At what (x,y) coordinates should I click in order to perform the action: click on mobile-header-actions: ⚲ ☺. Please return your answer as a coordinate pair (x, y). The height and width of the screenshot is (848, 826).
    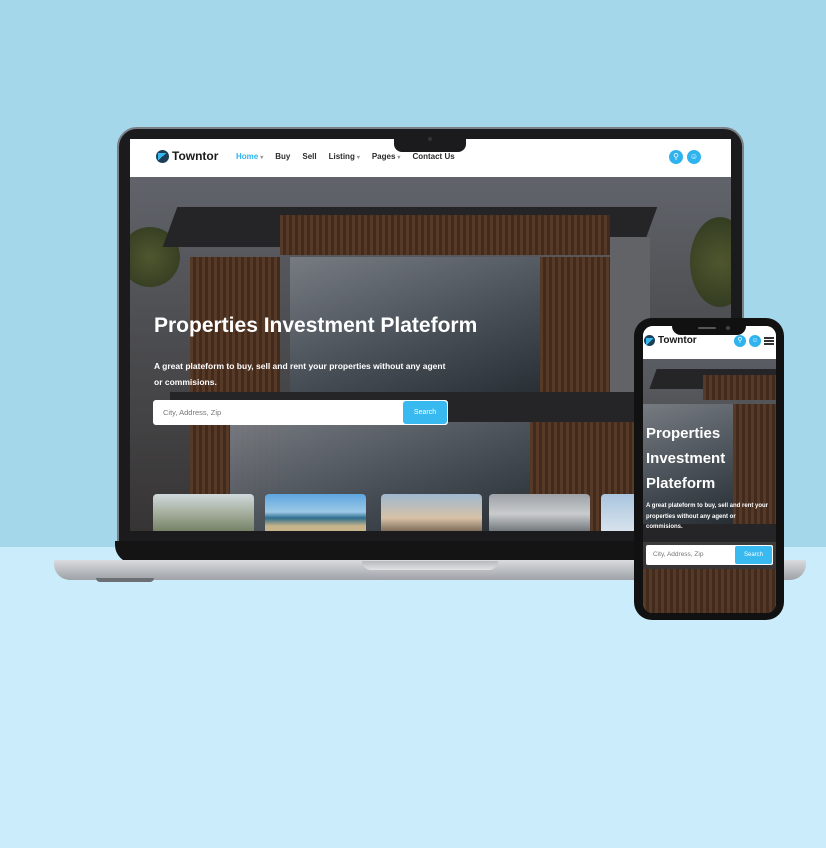
    Looking at the image, I should click on (754, 341).